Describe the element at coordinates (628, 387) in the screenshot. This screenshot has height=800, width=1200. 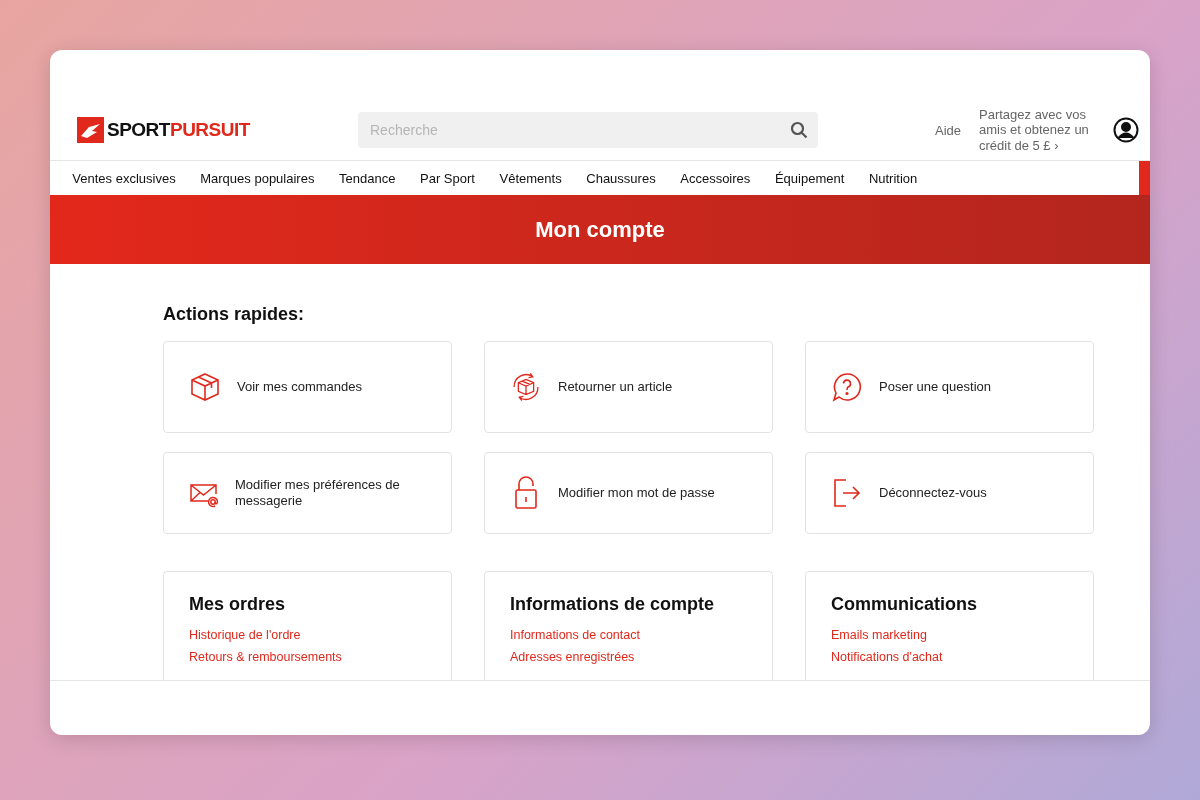
I see `quick-action-card: Retourner un article` at that location.